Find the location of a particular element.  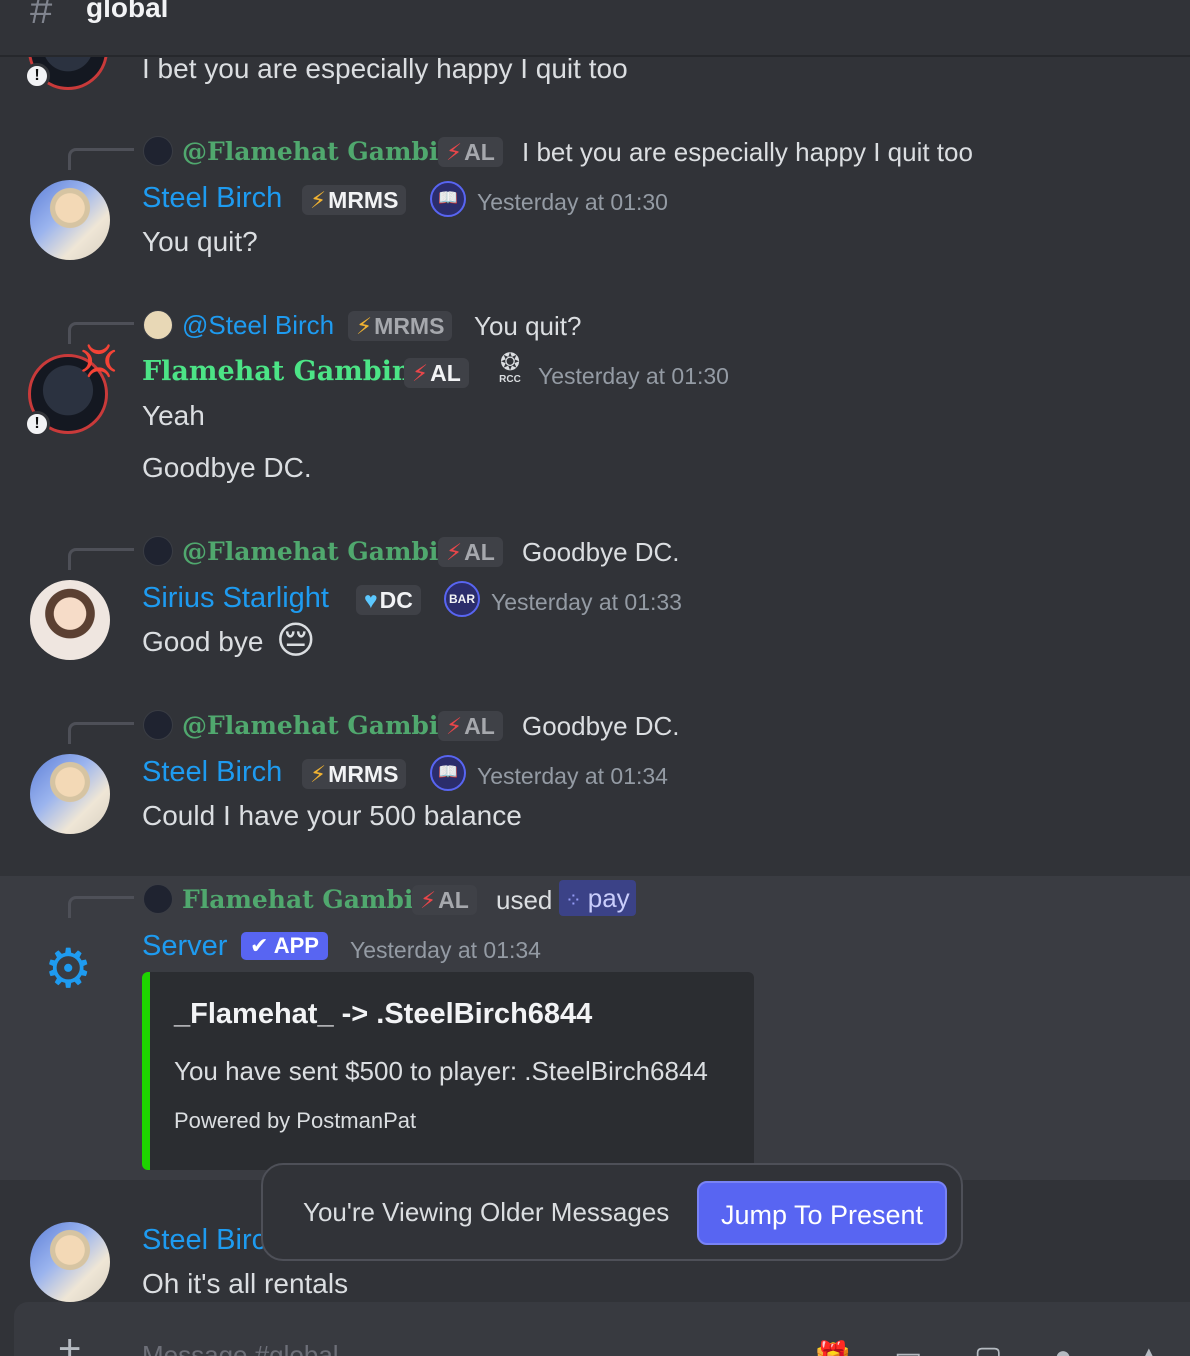

reply-preview: Flamehat Gambino is located at coordinates (315, 899).